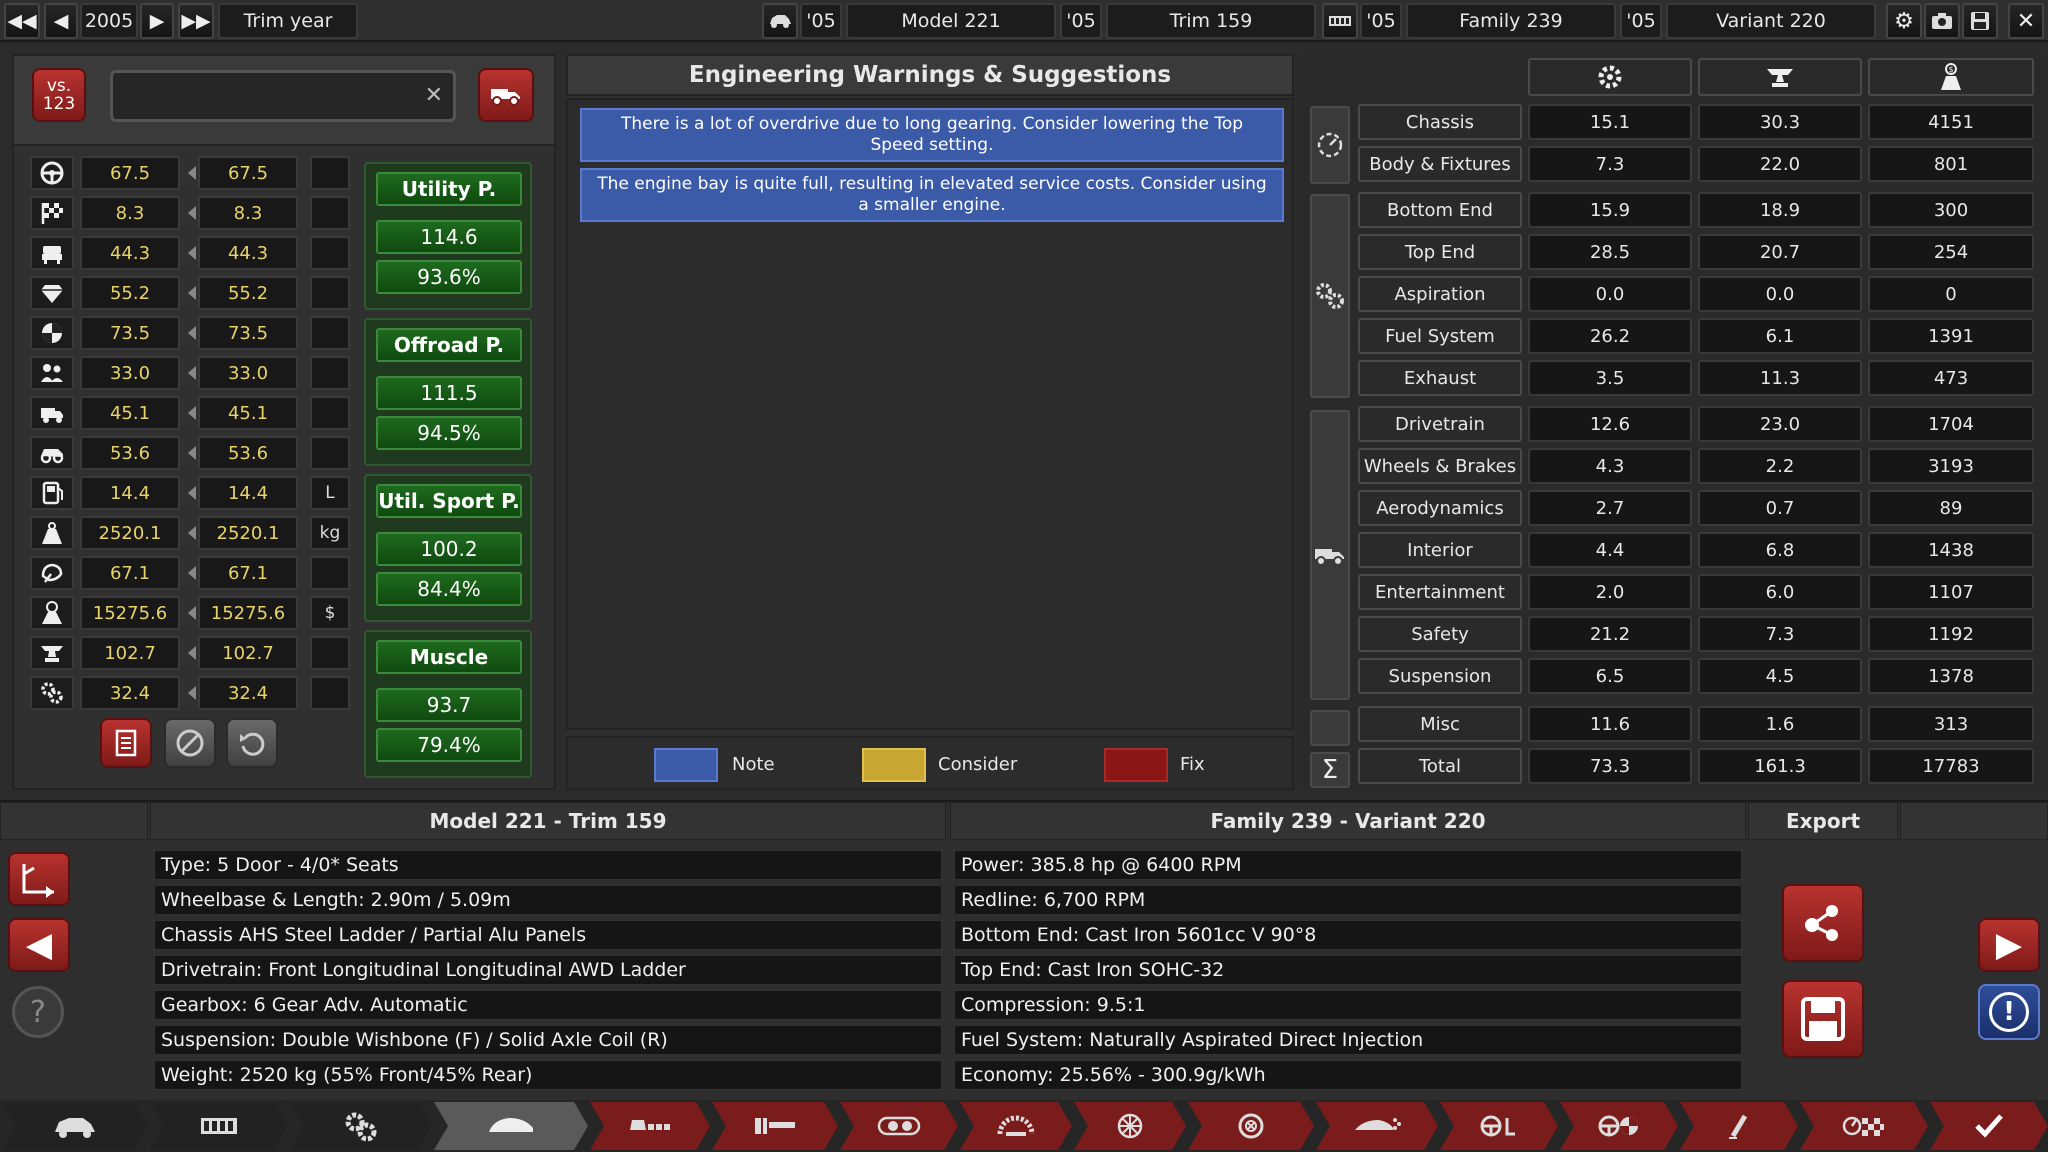  What do you see at coordinates (1619, 1126) in the screenshot?
I see `nav-handling-tab` at bounding box center [1619, 1126].